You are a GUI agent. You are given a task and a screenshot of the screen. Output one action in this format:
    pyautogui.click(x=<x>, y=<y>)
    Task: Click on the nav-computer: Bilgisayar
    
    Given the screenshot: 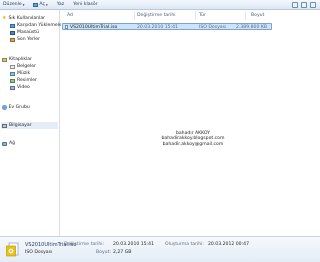 What is the action you would take?
    pyautogui.click(x=17, y=125)
    